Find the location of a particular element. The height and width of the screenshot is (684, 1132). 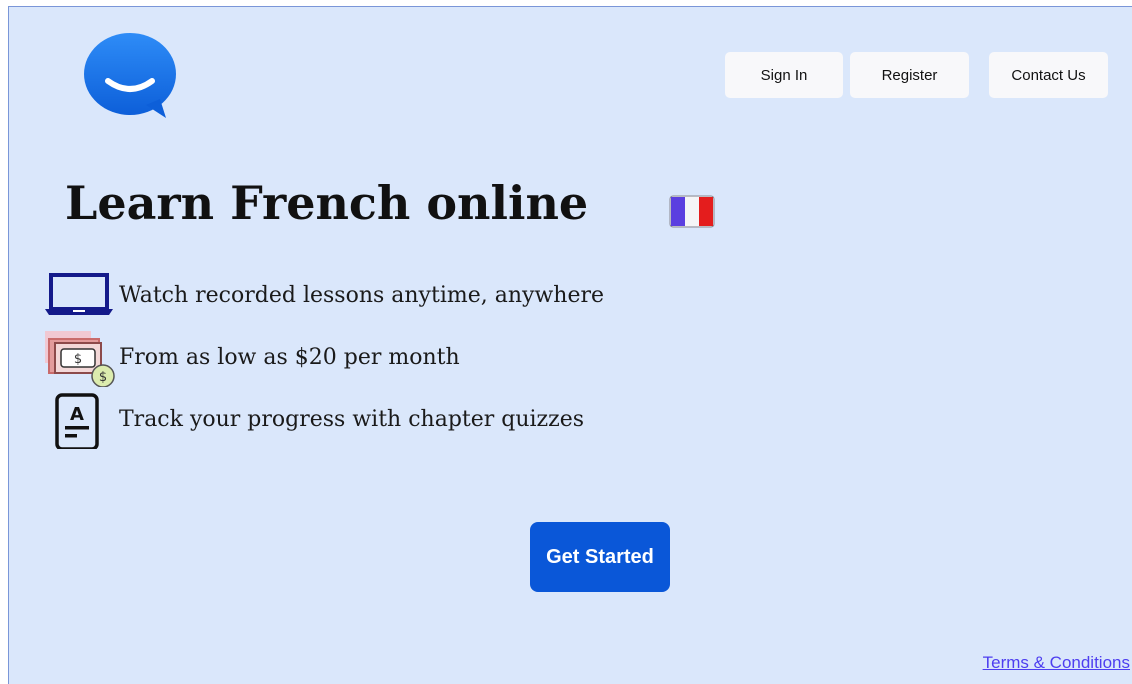

get-started-label: Get Started is located at coordinates (600, 556).